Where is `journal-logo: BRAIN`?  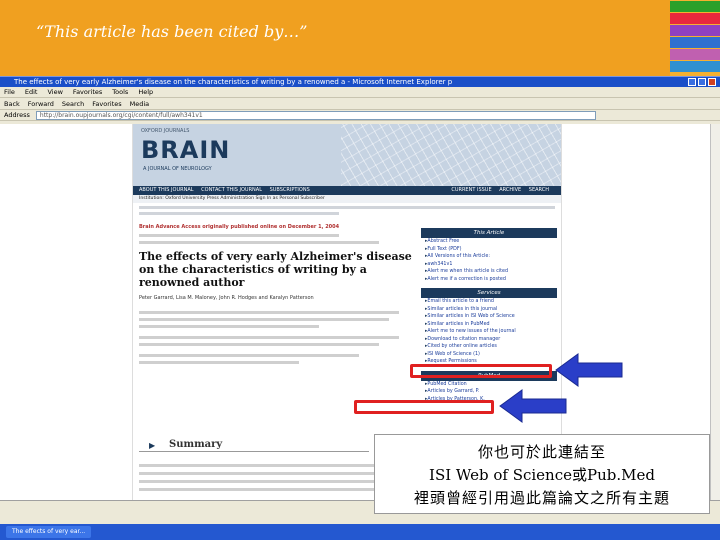
journal-logo: BRAIN is located at coordinates (185, 150).